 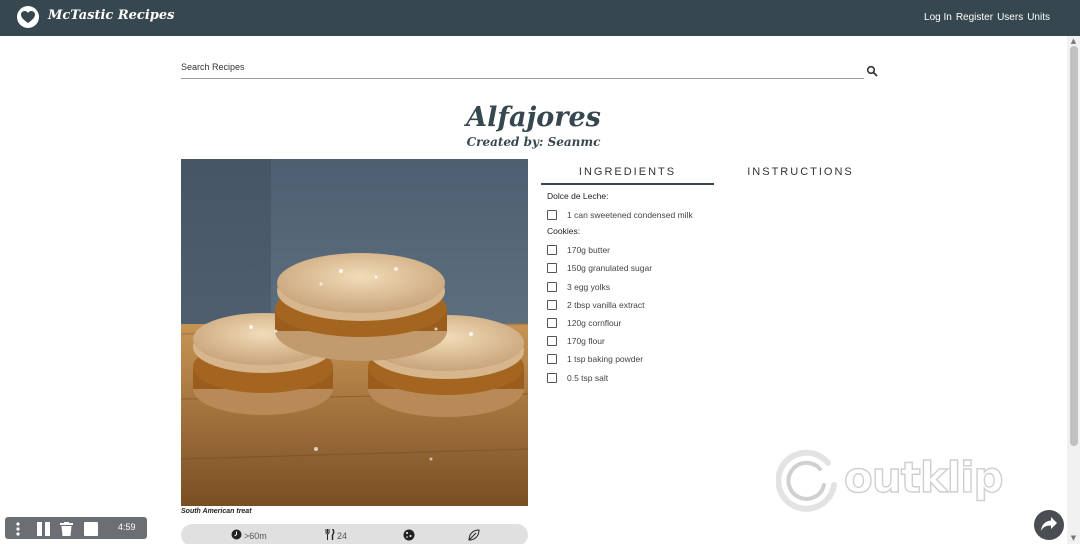 What do you see at coordinates (707, 305) in the screenshot?
I see `ingredient-item: 2 tbsp vanilla extract` at bounding box center [707, 305].